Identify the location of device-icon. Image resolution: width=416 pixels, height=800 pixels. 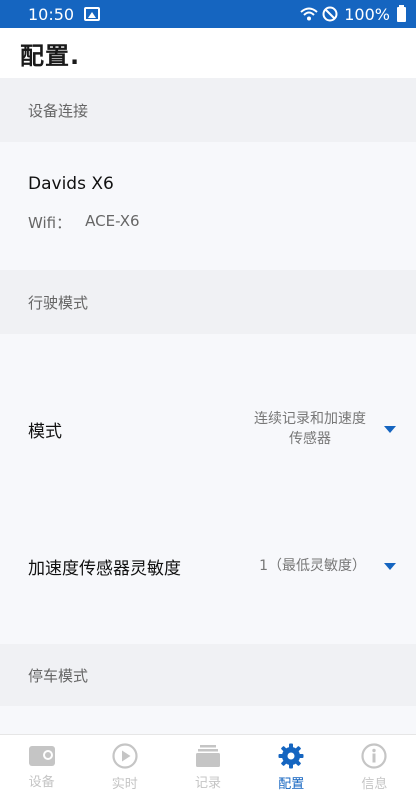
(41, 756).